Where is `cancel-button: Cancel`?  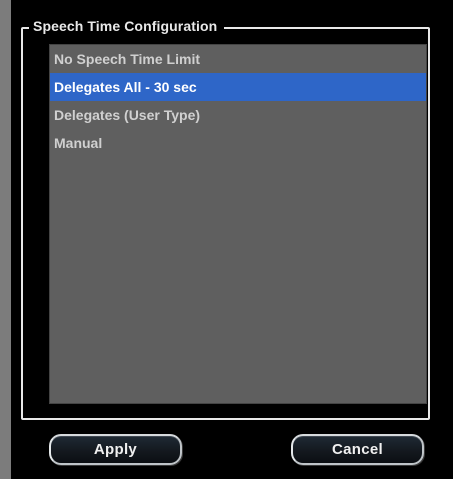 cancel-button: Cancel is located at coordinates (357, 449).